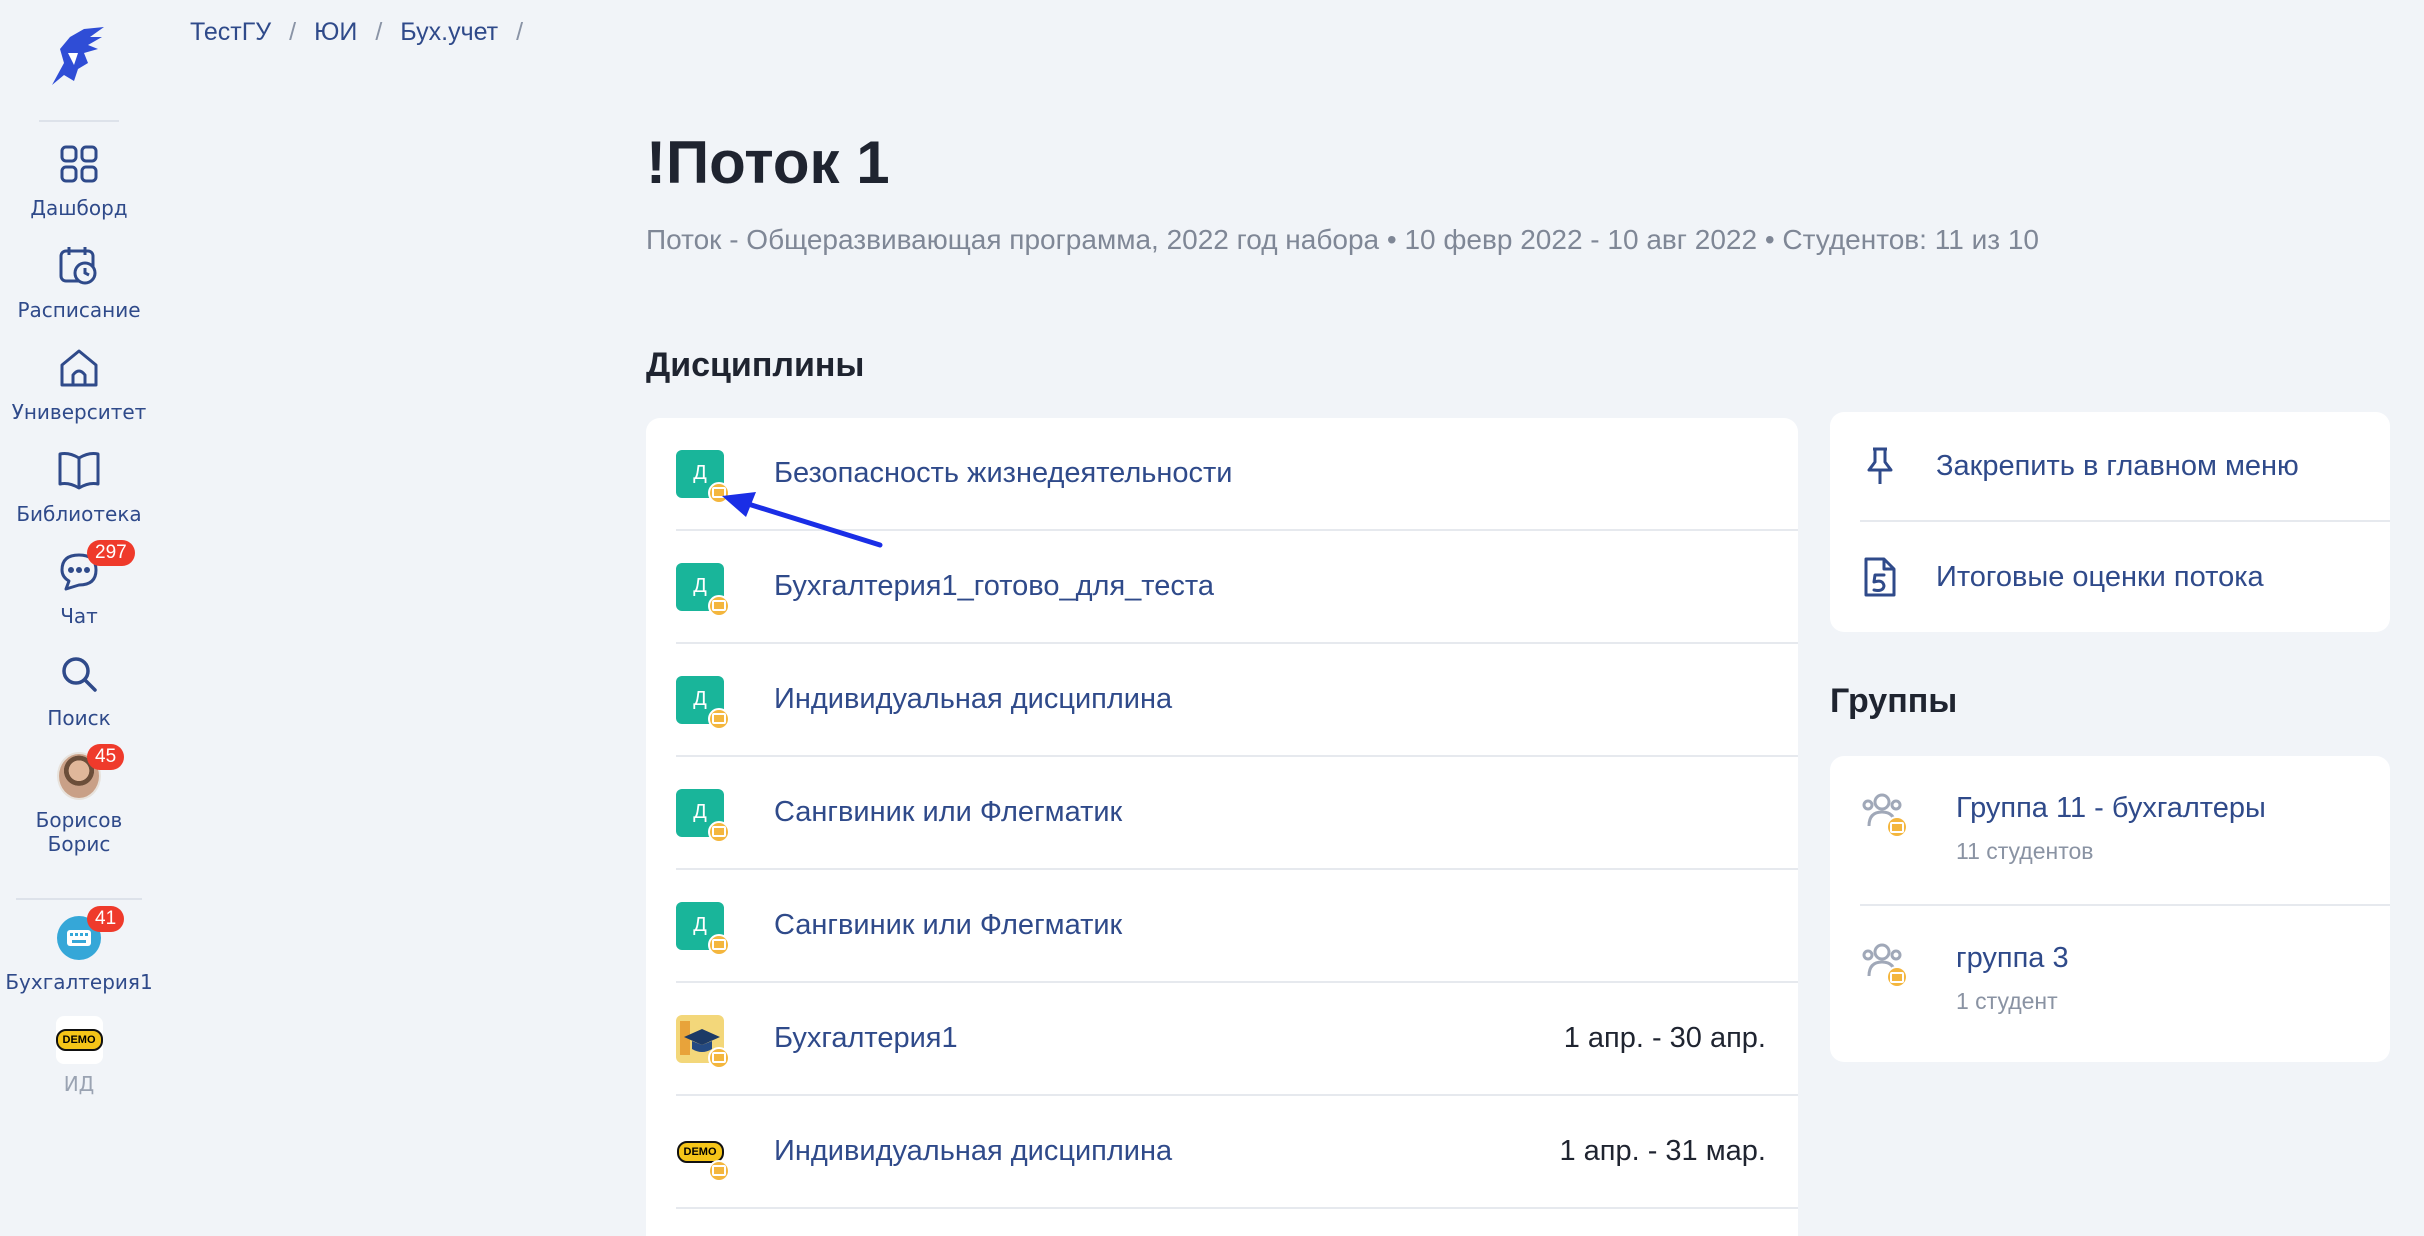  I want to click on sidebar-item-course: 41 Бухгалтерия1, so click(79, 950).